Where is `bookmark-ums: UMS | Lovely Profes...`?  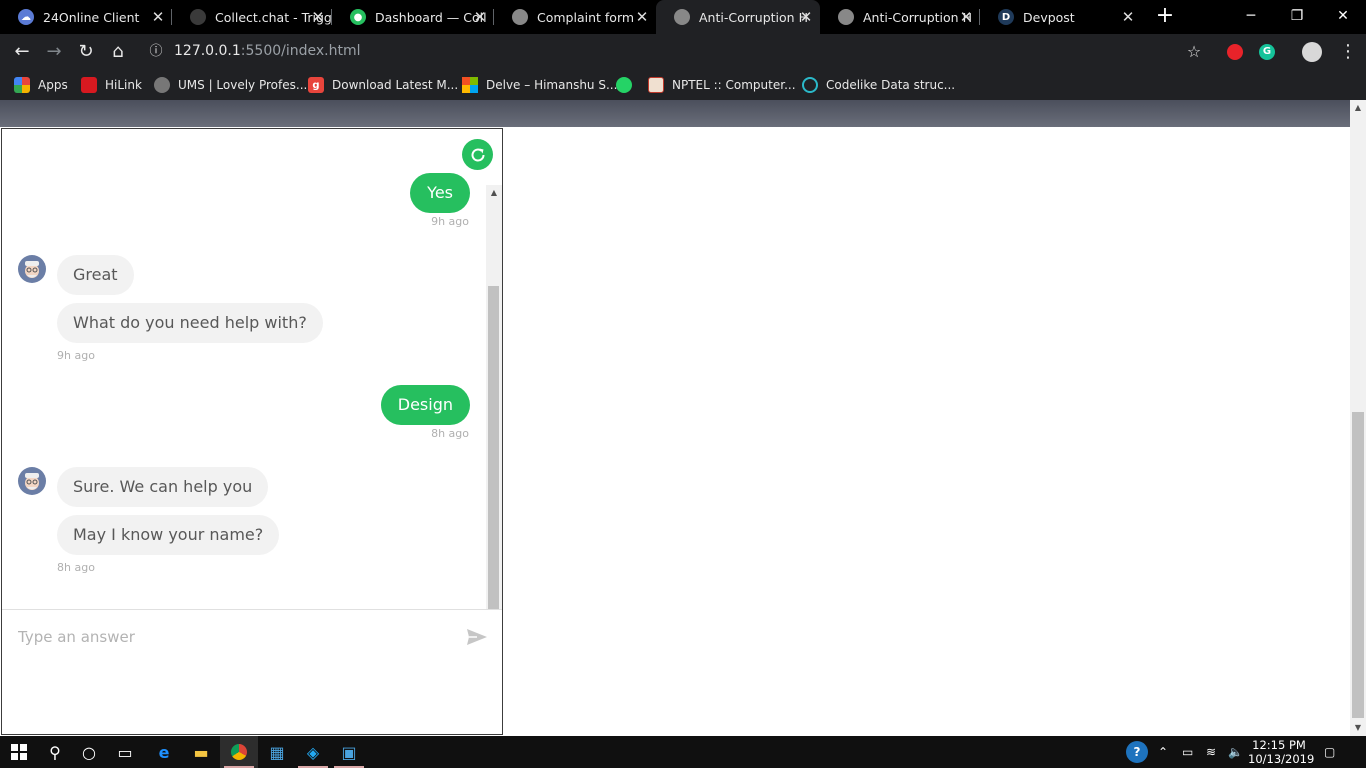 bookmark-ums: UMS | Lovely Profes... is located at coordinates (230, 85).